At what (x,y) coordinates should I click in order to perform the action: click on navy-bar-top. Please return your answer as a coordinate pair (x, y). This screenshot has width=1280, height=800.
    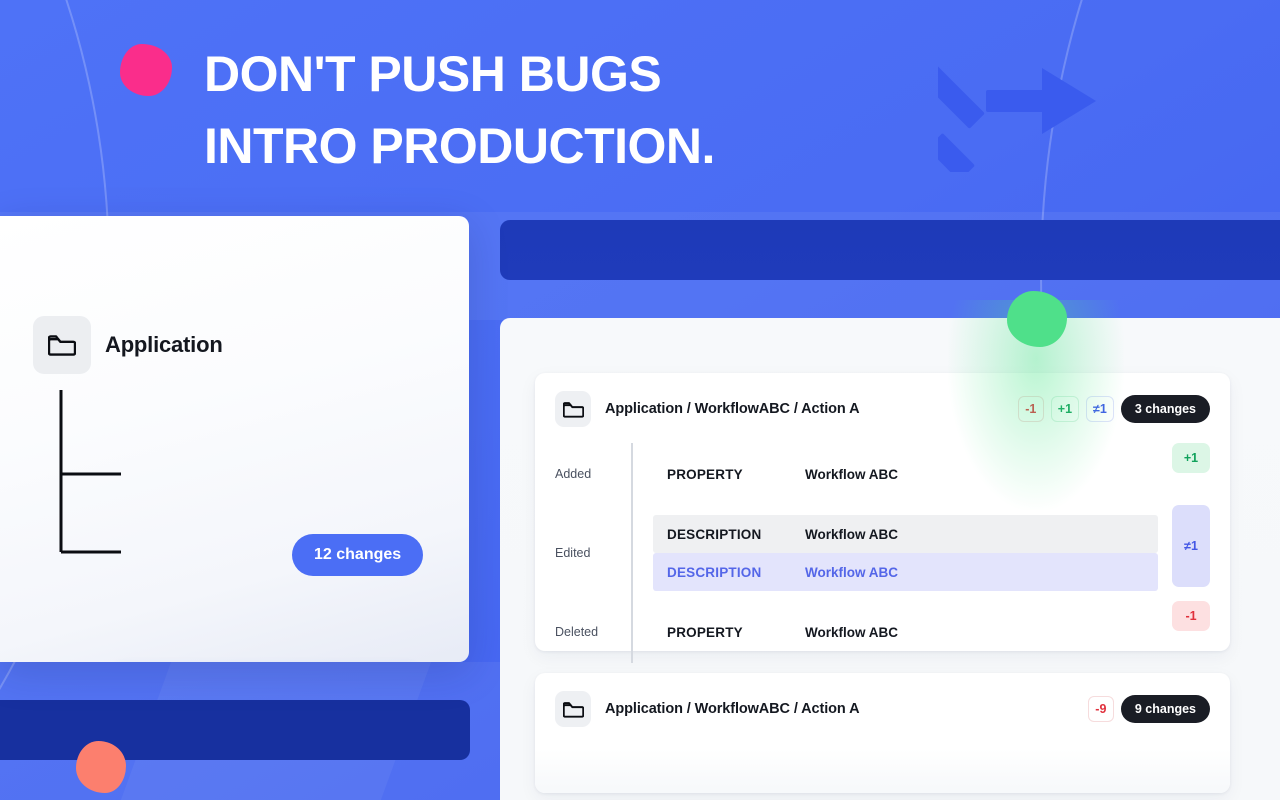
    Looking at the image, I should click on (890, 250).